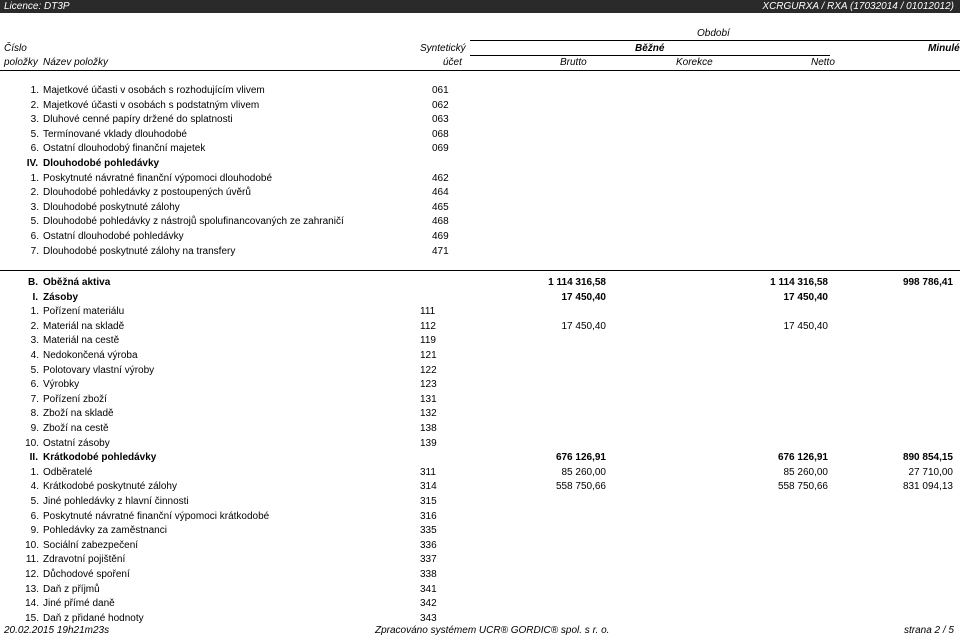 Image resolution: width=960 pixels, height=637 pixels. I want to click on row-name: Pohledávky za zaměstnanci, so click(105, 531).